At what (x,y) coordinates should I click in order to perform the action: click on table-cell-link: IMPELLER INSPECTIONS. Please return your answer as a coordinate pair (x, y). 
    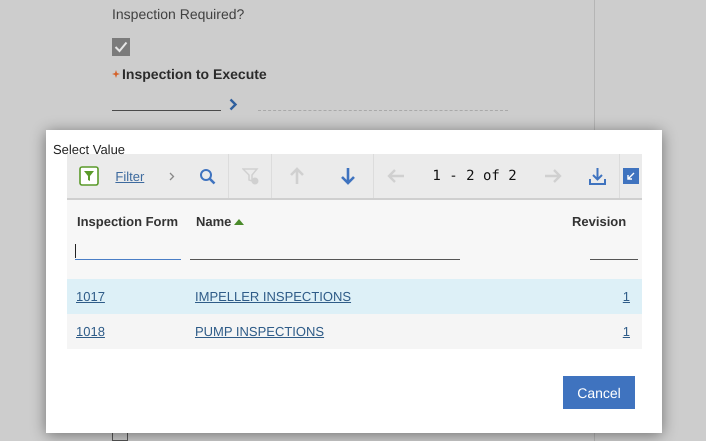
    Looking at the image, I should click on (374, 296).